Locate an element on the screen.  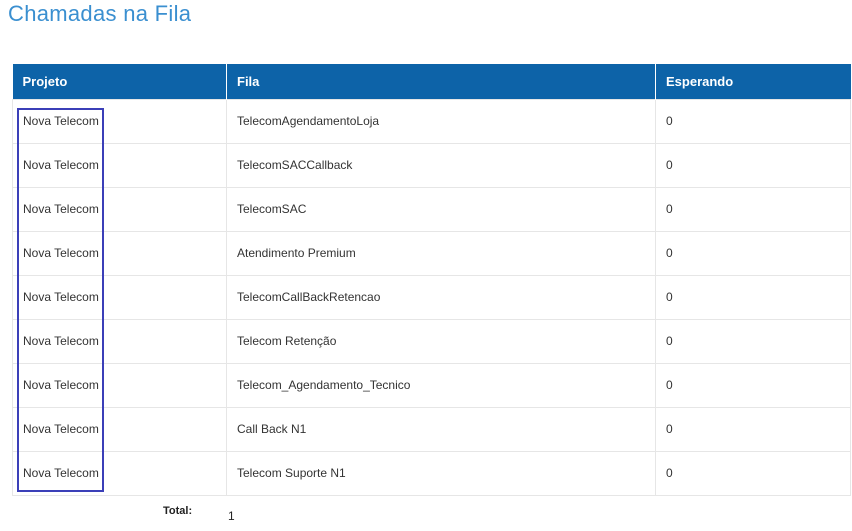
cell-fila: TelecomSAC is located at coordinates (441, 209).